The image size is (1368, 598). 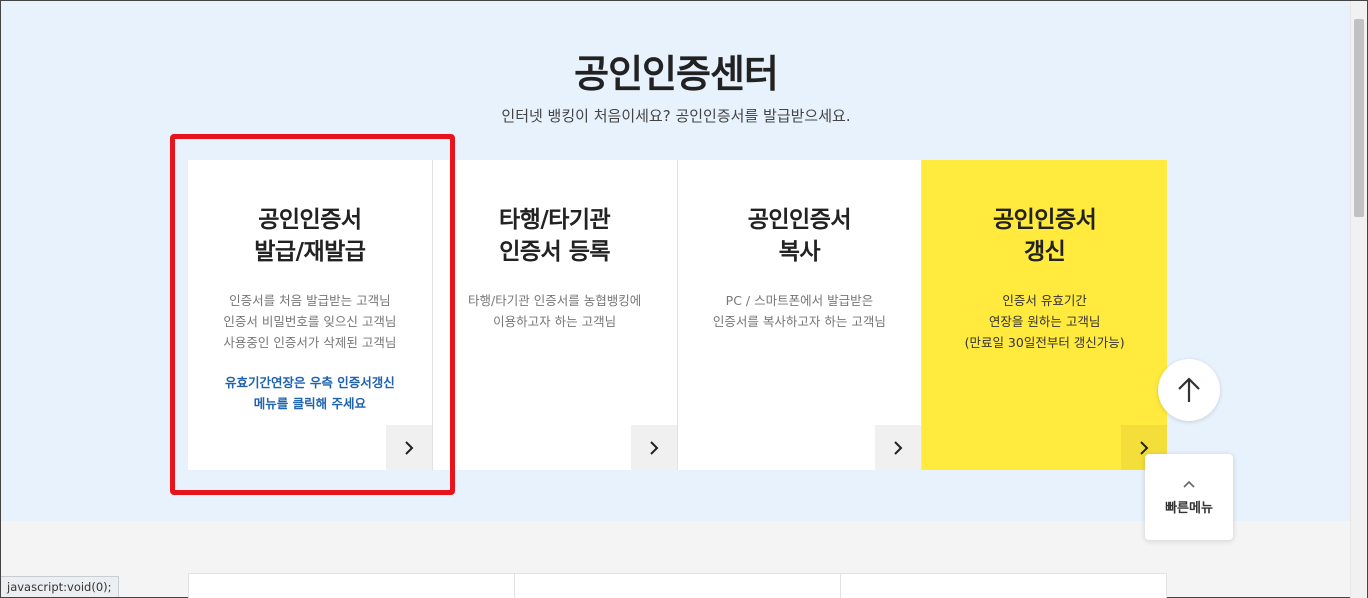 I want to click on card-note-line: 메뉴를 클릭해 주세요, so click(x=309, y=403).